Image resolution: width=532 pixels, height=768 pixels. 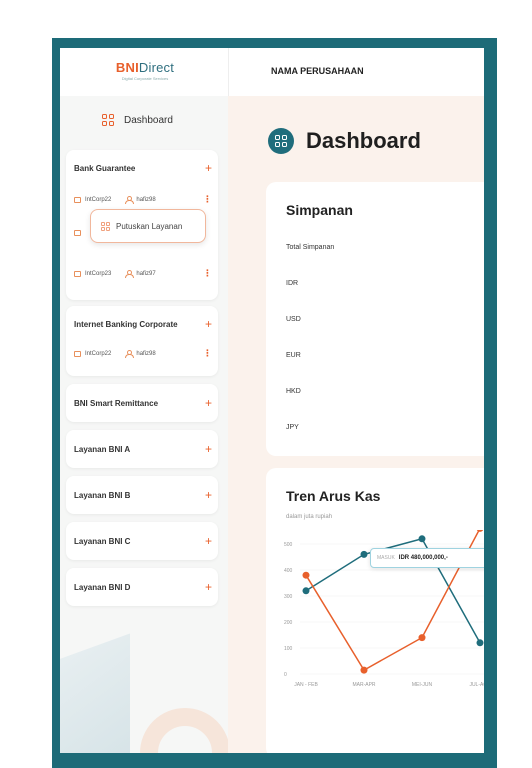 I want to click on account-row: IntCorp23 hafiz97 ⋮, so click(x=143, y=273).